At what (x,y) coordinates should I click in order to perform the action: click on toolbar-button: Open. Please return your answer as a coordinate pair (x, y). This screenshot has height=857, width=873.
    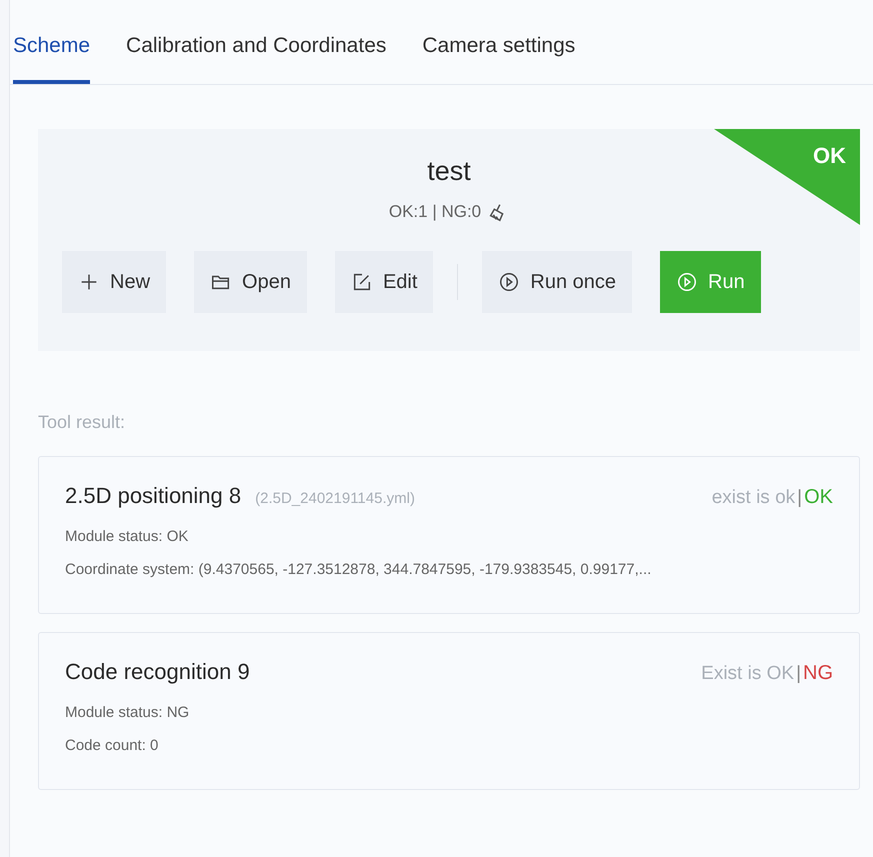
    Looking at the image, I should click on (250, 281).